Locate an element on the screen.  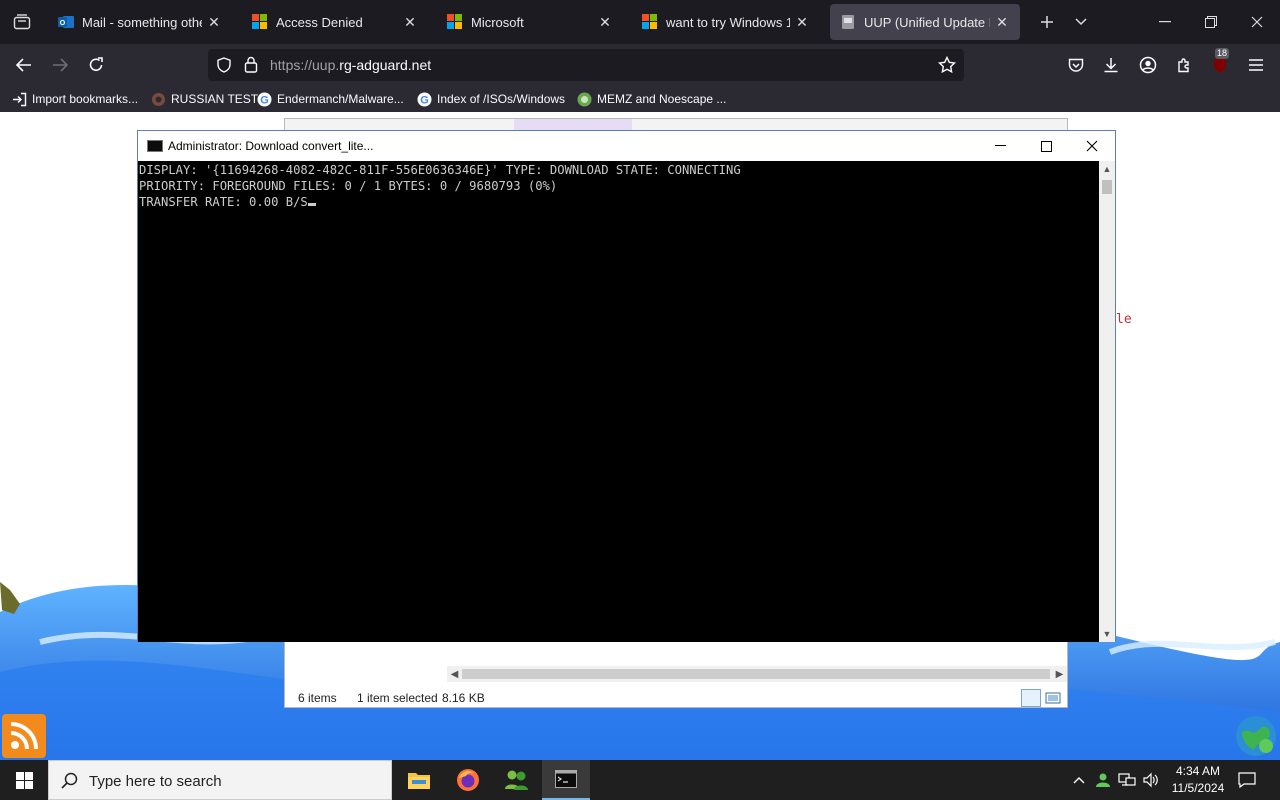
url-text: https://uup.rg-adguard.net is located at coordinates (350, 65).